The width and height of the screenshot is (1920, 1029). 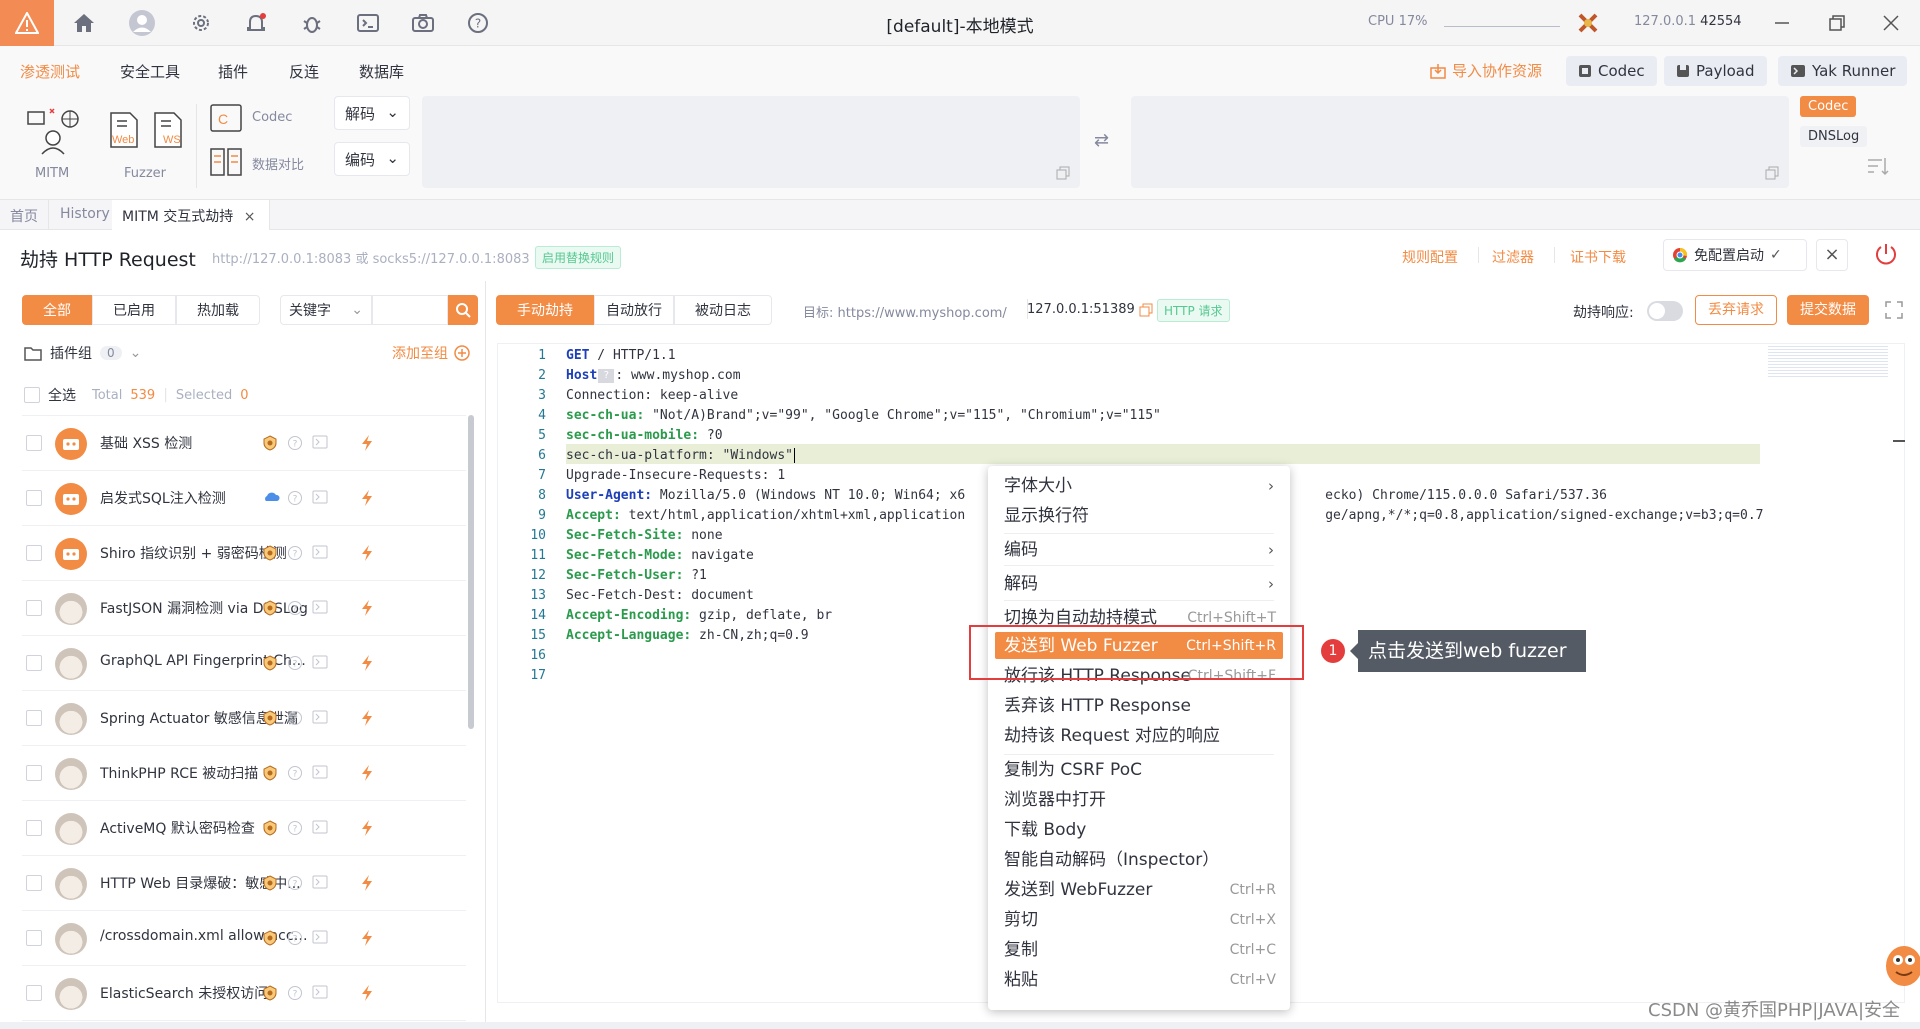 I want to click on search-button, so click(x=463, y=310).